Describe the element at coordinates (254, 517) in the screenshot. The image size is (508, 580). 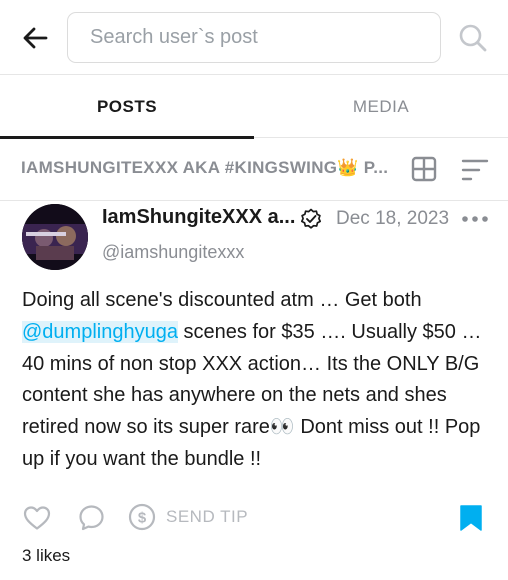
I see `post-actions: $ SEND TIP` at that location.